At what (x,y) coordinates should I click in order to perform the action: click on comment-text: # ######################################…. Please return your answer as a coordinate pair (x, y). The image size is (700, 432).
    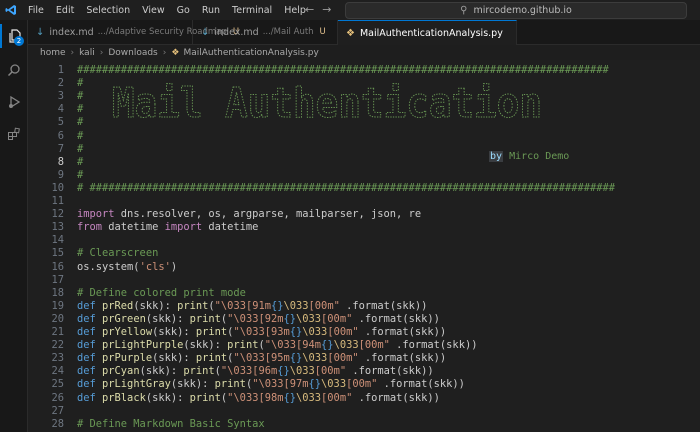
    Looking at the image, I should click on (346, 187).